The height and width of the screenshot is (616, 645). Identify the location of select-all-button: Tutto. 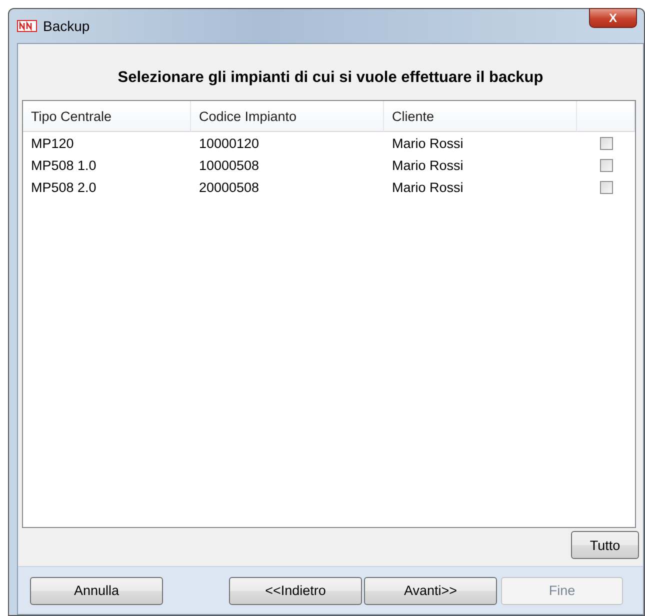
(605, 545).